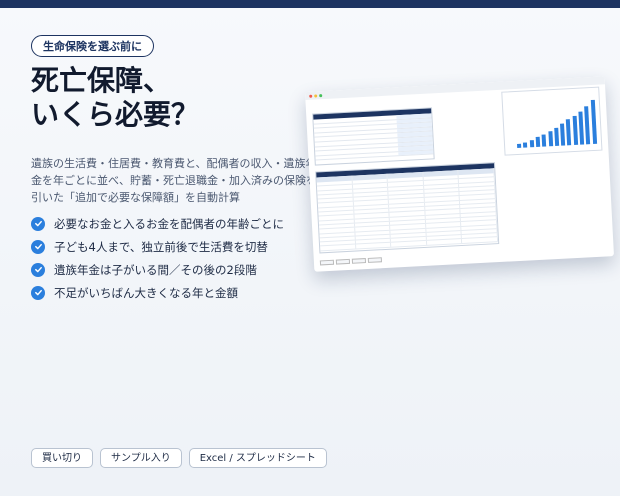 This screenshot has height=496, width=620. Describe the element at coordinates (351, 261) in the screenshot. I see `preview-sheet-tabs` at that location.